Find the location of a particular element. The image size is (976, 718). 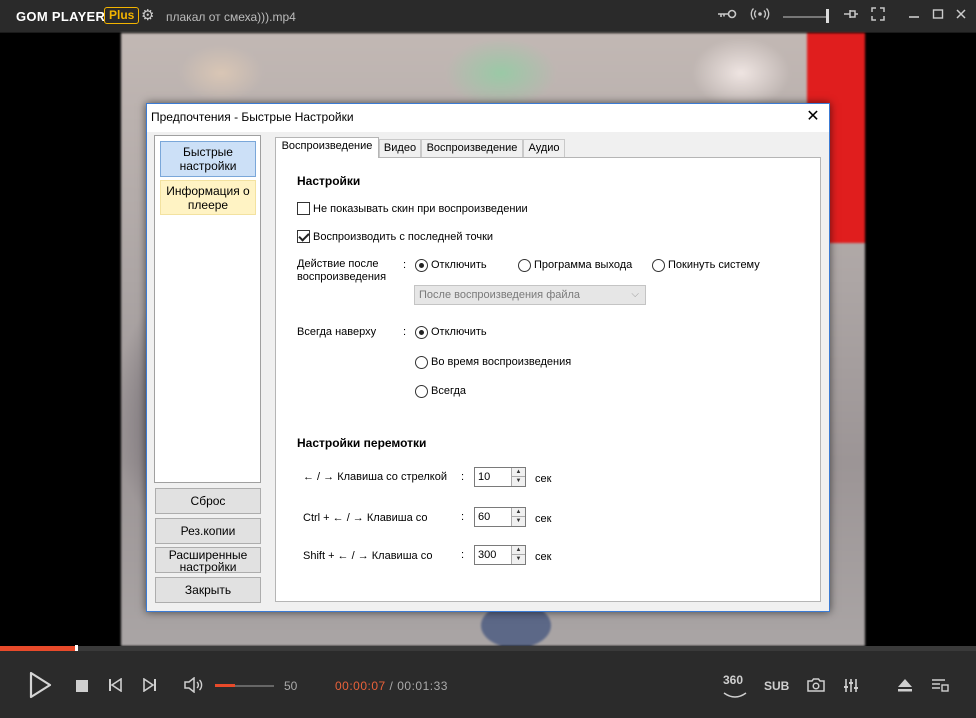

speaker-icon is located at coordinates (194, 687).